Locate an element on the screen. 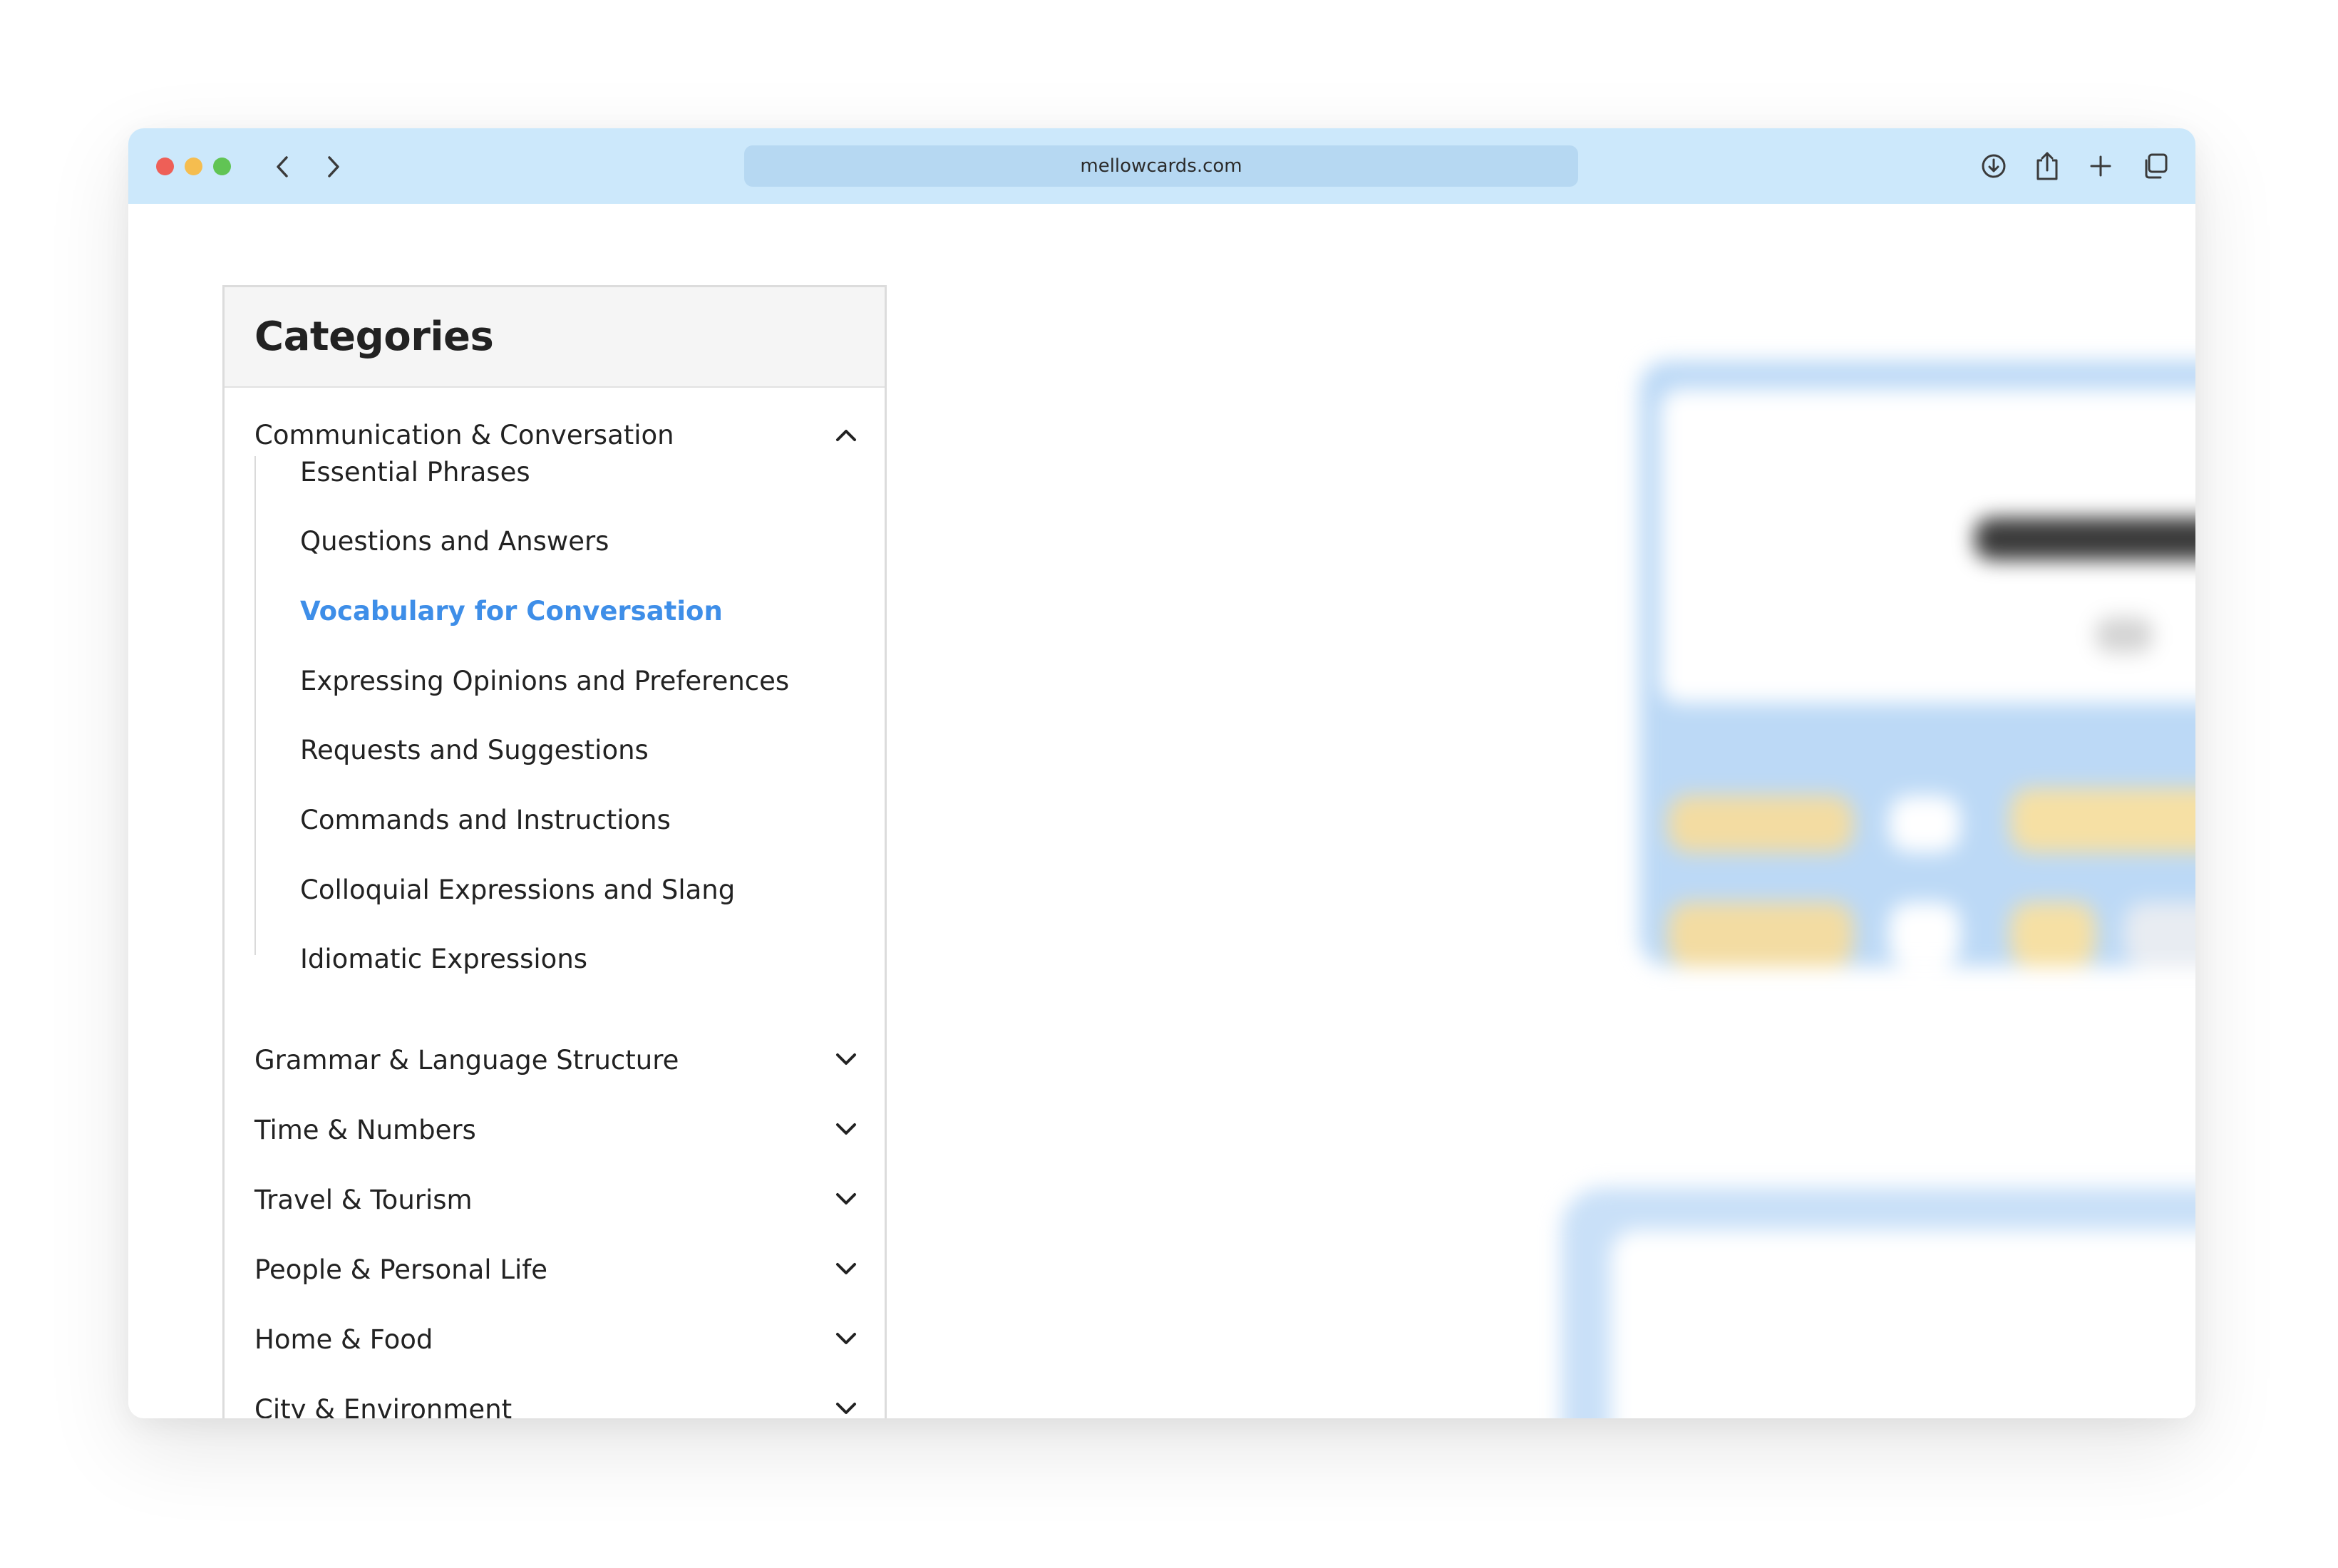 The image size is (2338, 1568). tabs-icon is located at coordinates (2156, 166).